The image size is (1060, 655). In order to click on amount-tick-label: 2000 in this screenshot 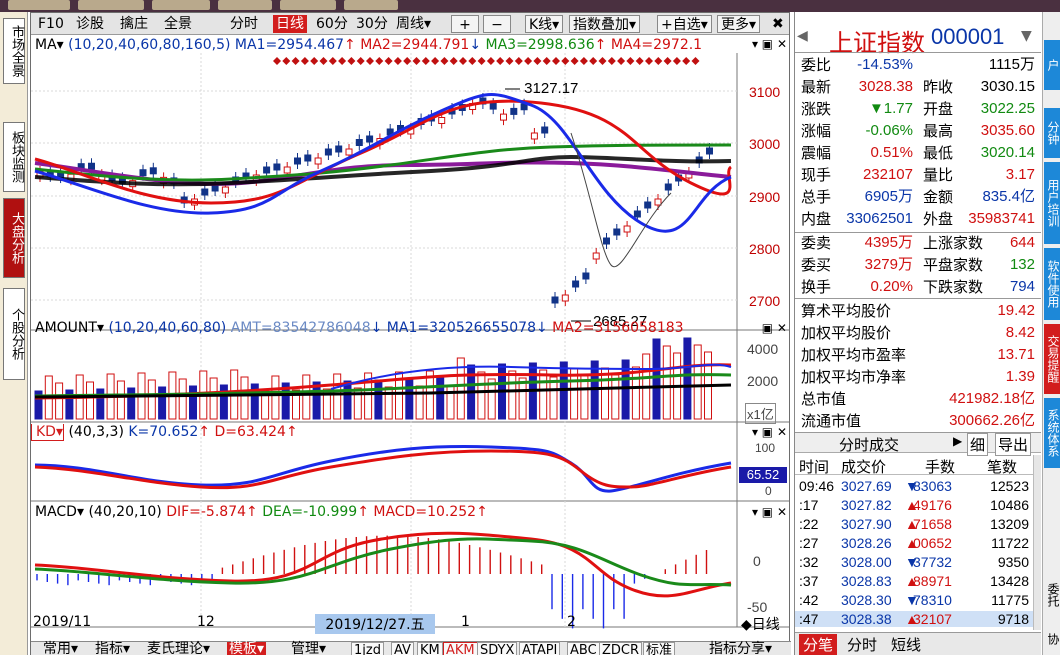, I will do `click(763, 381)`.